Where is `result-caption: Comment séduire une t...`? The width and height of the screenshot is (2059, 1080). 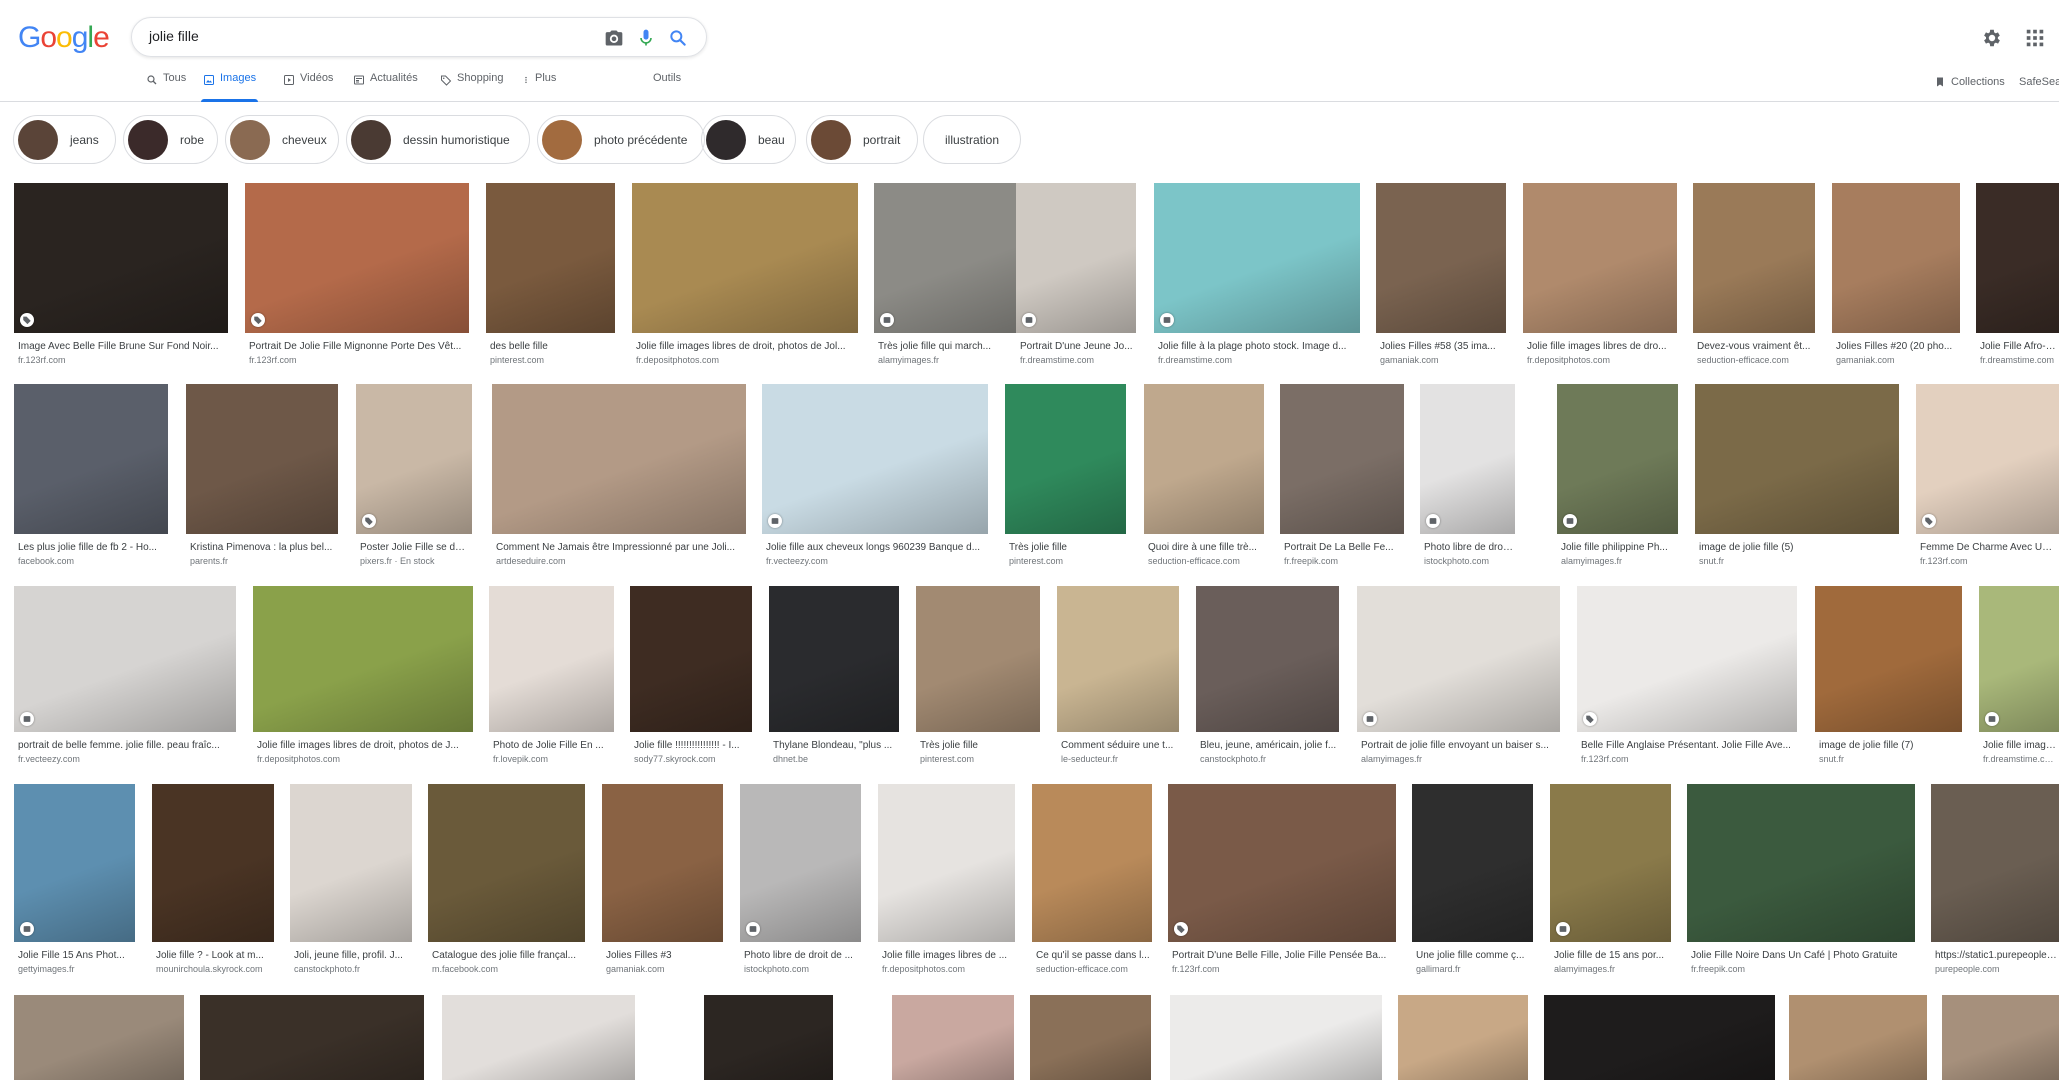 result-caption: Comment séduire une t... is located at coordinates (1119, 745).